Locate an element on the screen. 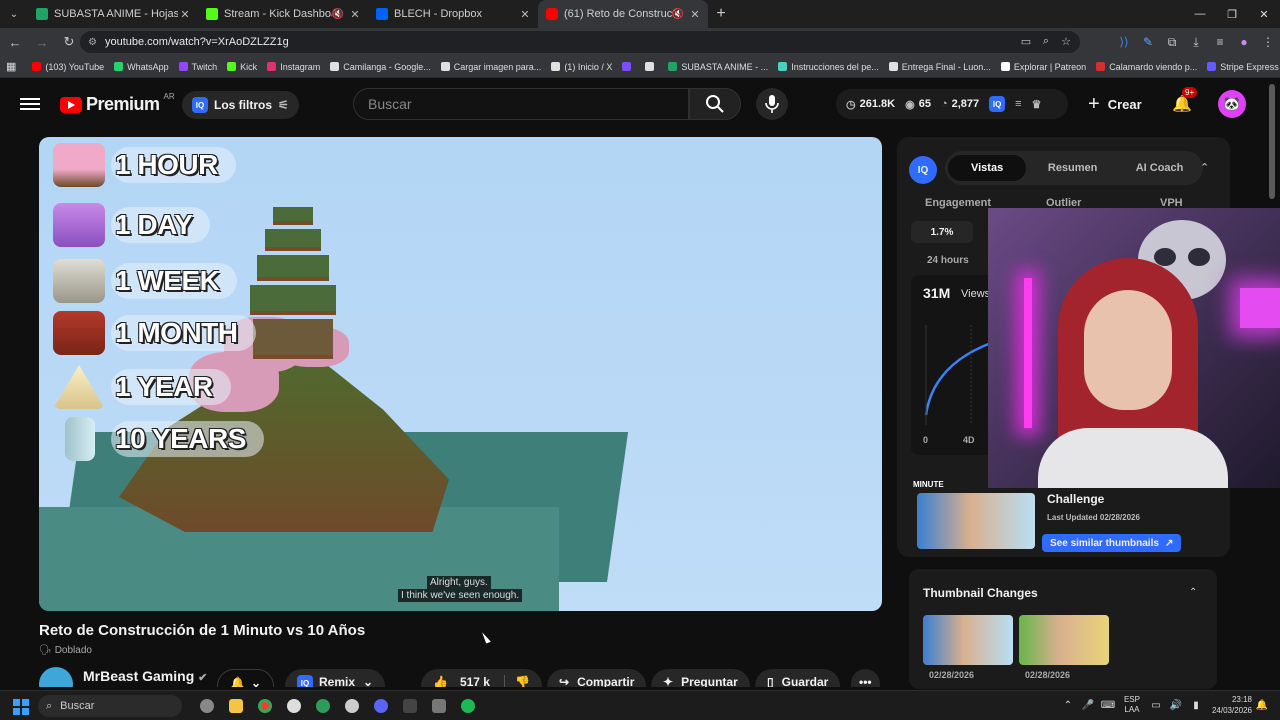 This screenshot has height=720, width=1280. thumbs-down-icon: 👎 is located at coordinates (516, 681).